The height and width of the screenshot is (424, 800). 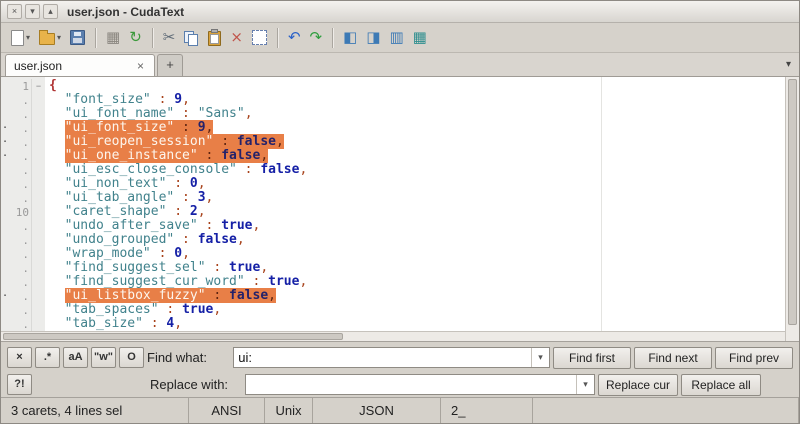 What do you see at coordinates (131, 357) in the screenshot?
I see `wrapped-toggle-button: O` at bounding box center [131, 357].